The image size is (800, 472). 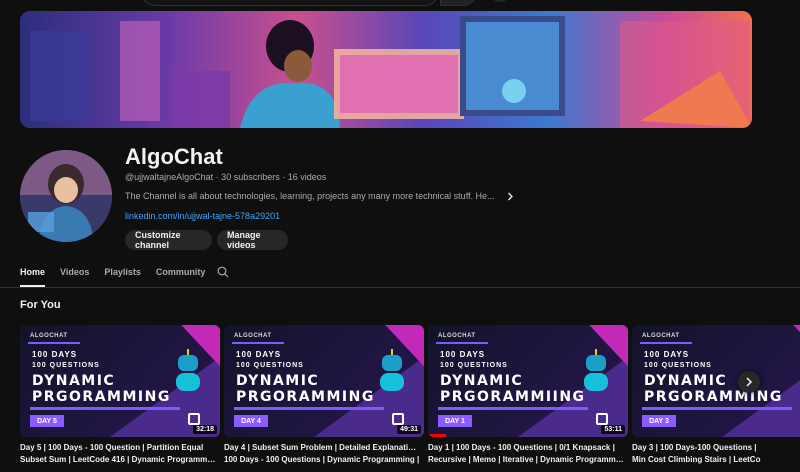 What do you see at coordinates (513, 389) in the screenshot?
I see `thumb-title: DYNAMIC PRGORAMMIING` at bounding box center [513, 389].